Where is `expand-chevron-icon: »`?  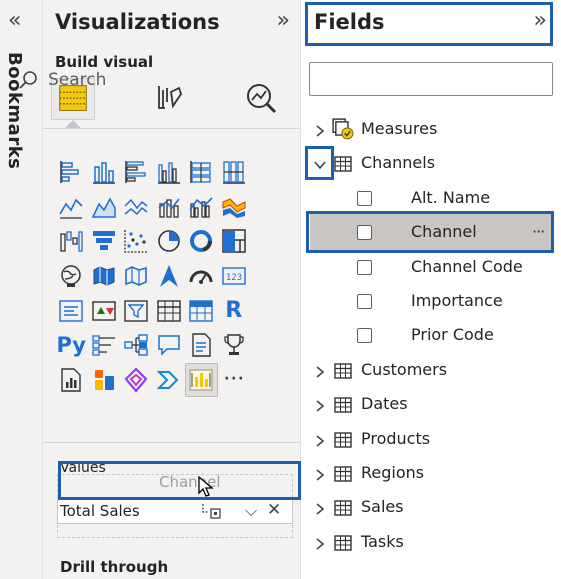 expand-chevron-icon: » is located at coordinates (283, 20).